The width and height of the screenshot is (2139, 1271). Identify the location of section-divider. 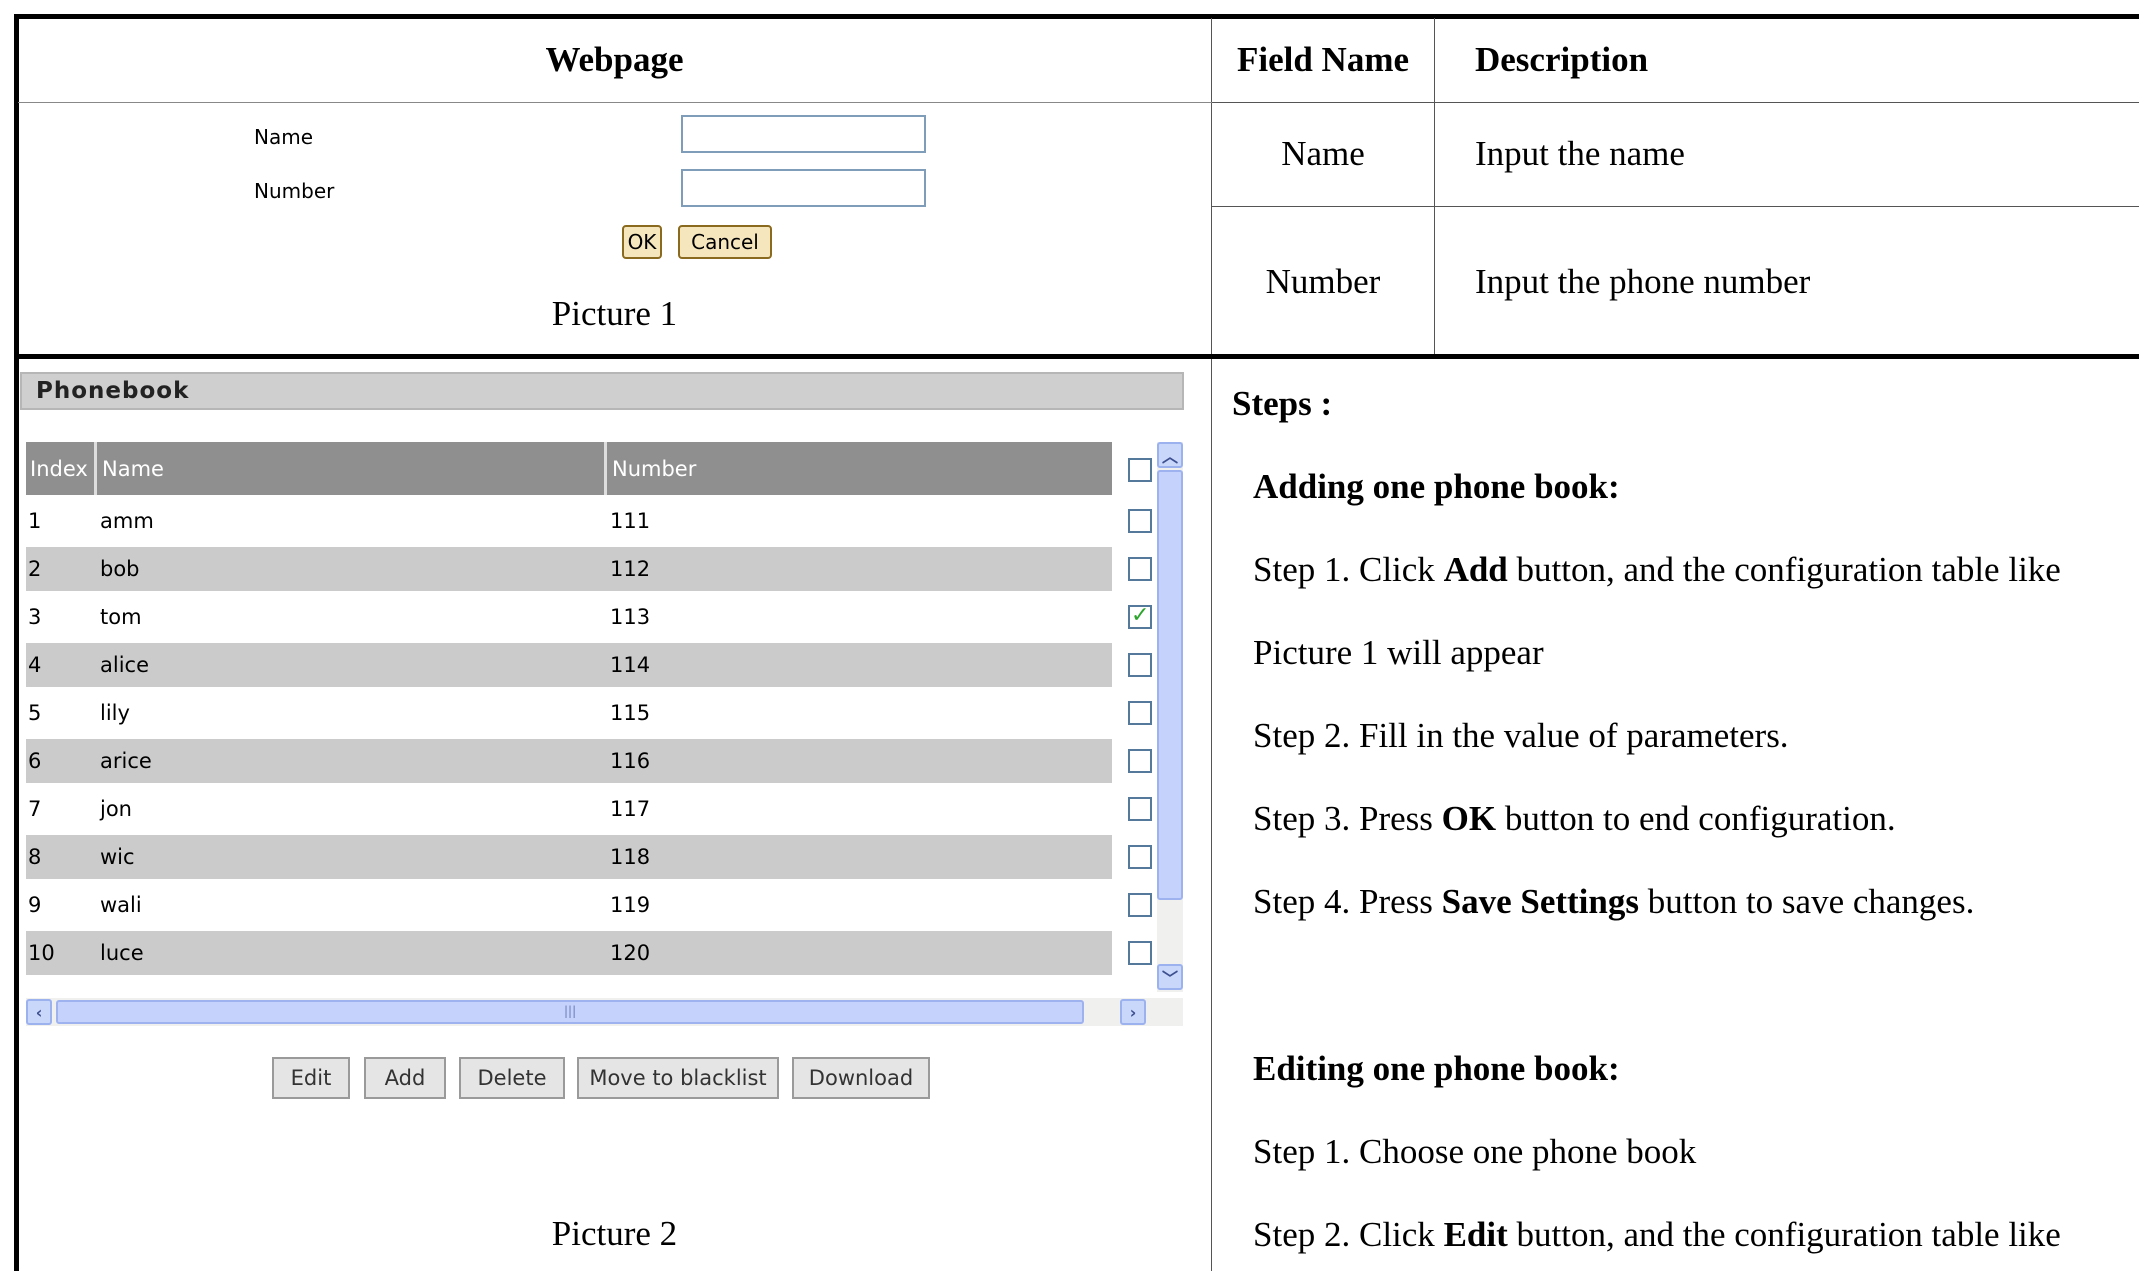
(1076, 356).